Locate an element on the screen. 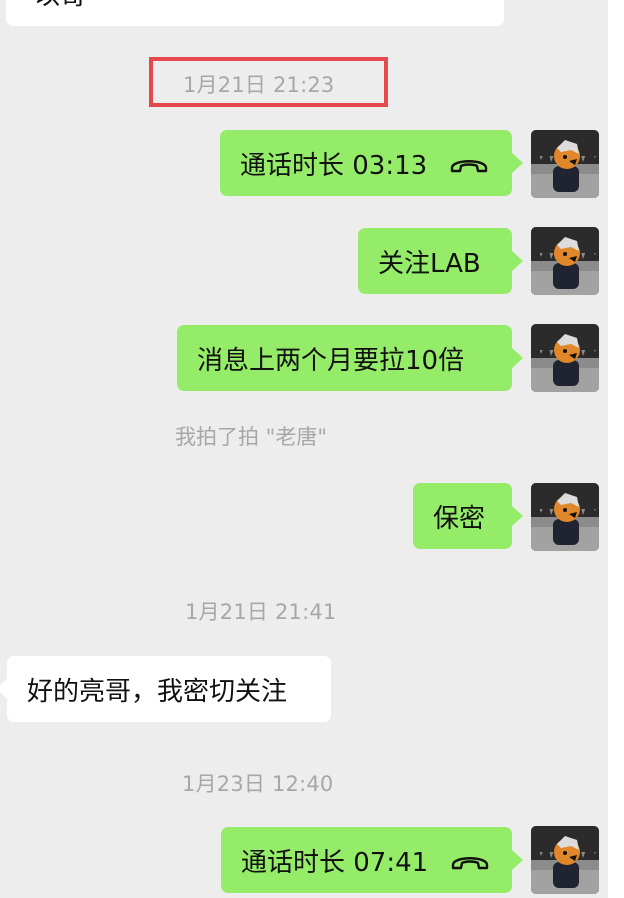 Image resolution: width=624 pixels, height=898 pixels. message-text: 消息上两个月要拉10倍 is located at coordinates (331, 360).